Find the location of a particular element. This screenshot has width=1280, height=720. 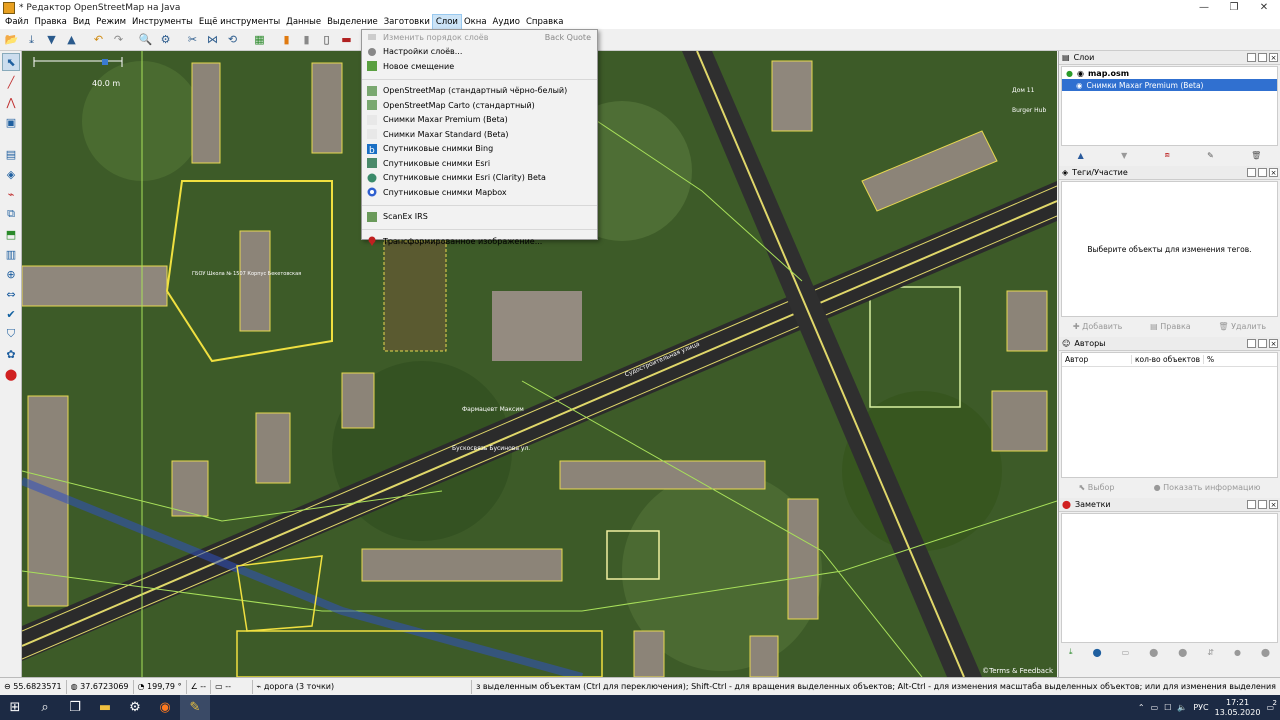

move-down-icon: ▼ is located at coordinates (1124, 155).